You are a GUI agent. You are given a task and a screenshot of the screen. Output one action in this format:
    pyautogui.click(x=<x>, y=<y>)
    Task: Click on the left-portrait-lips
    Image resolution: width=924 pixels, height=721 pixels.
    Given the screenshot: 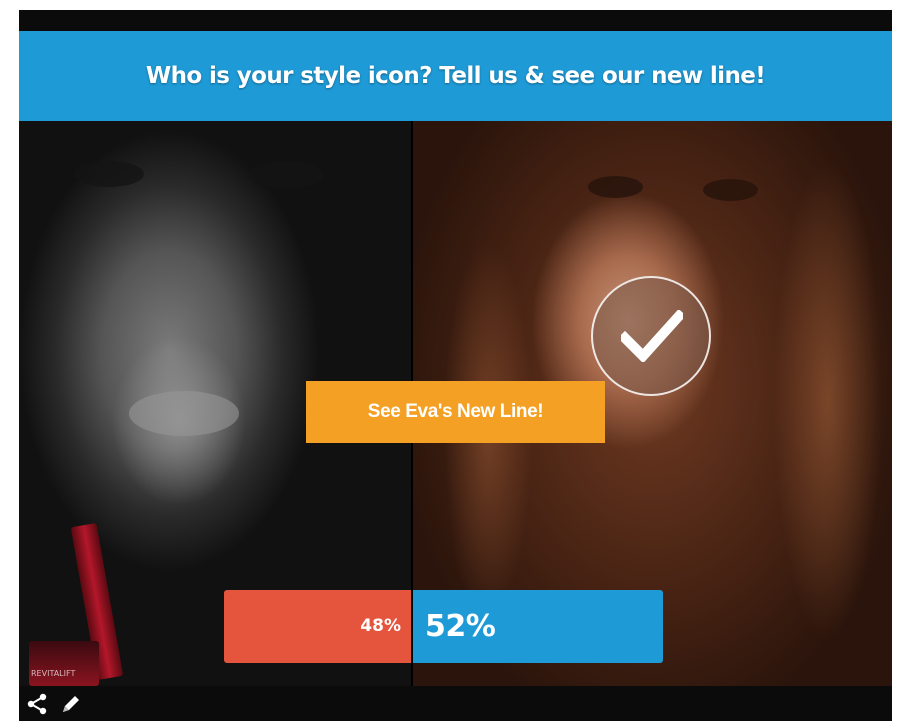 What is the action you would take?
    pyautogui.click(x=184, y=413)
    